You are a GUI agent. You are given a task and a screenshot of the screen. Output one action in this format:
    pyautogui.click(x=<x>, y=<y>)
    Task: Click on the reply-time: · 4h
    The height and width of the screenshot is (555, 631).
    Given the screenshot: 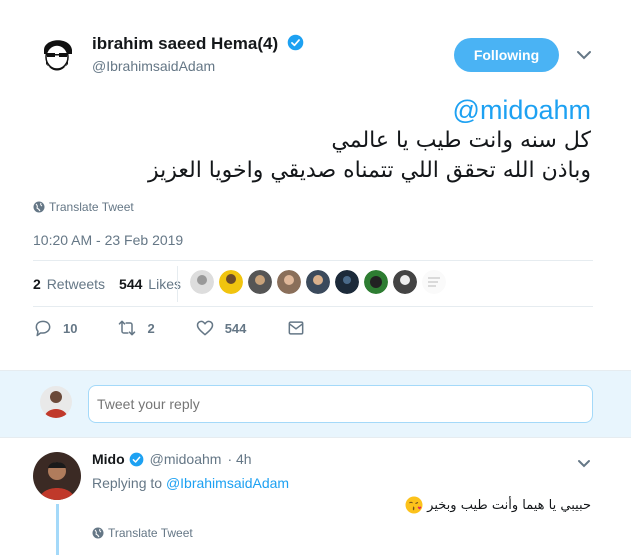 What is the action you would take?
    pyautogui.click(x=239, y=459)
    